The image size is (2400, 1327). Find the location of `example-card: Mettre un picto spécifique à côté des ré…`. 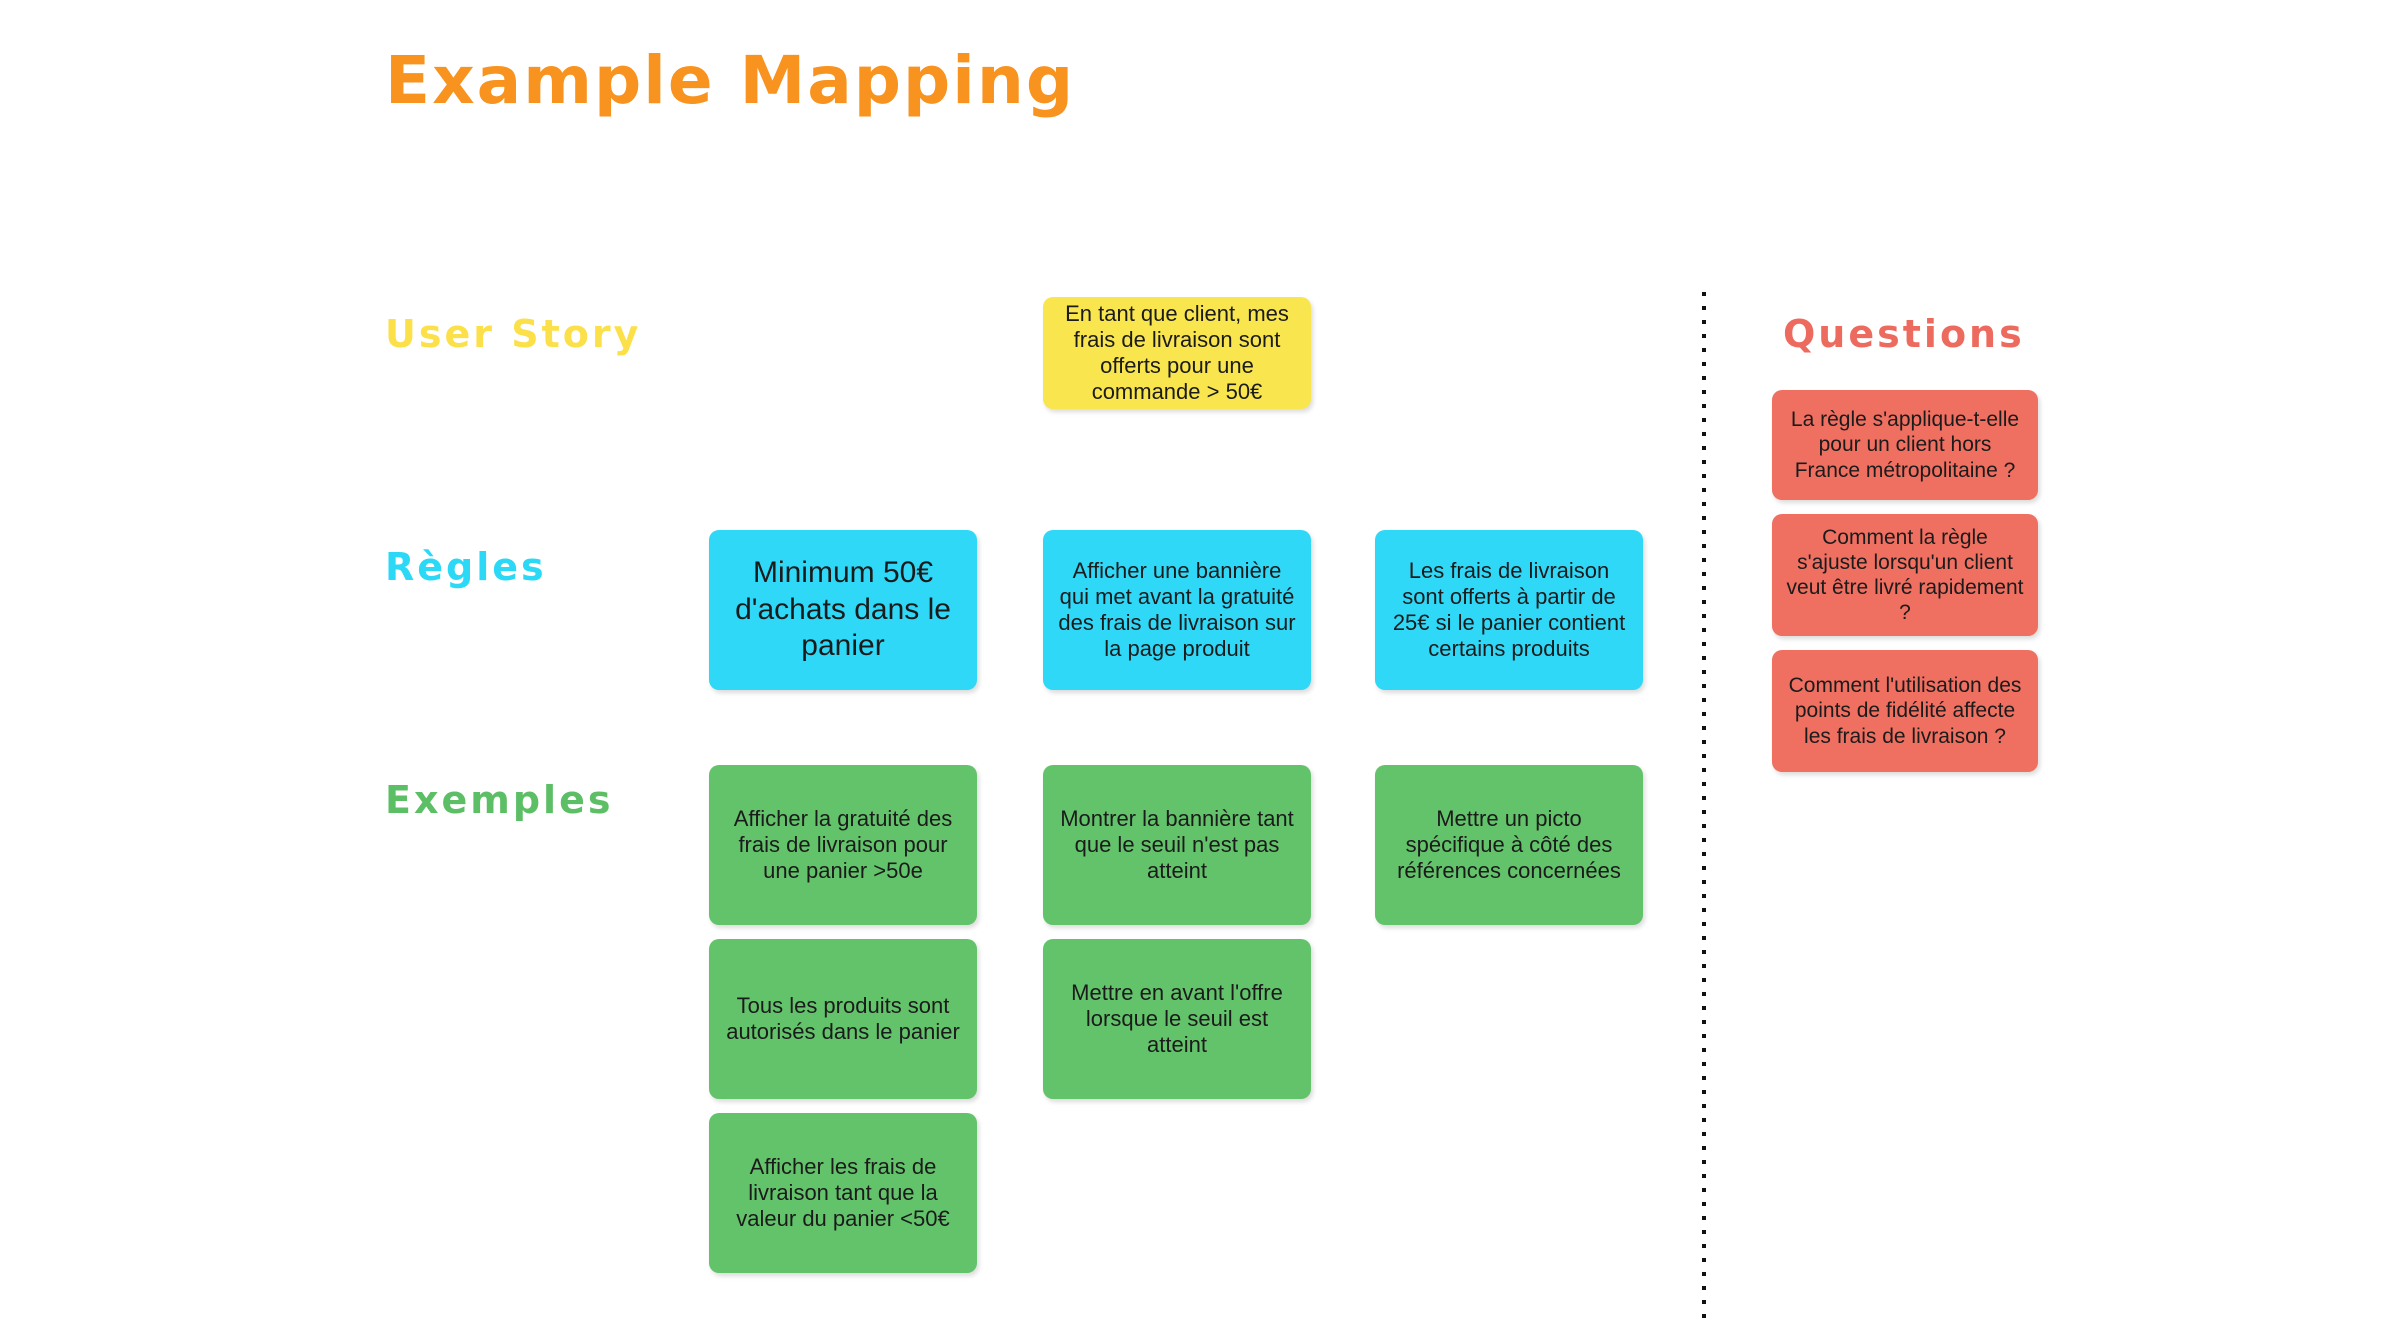

example-card: Mettre un picto spécifique à côté des ré… is located at coordinates (1509, 845).